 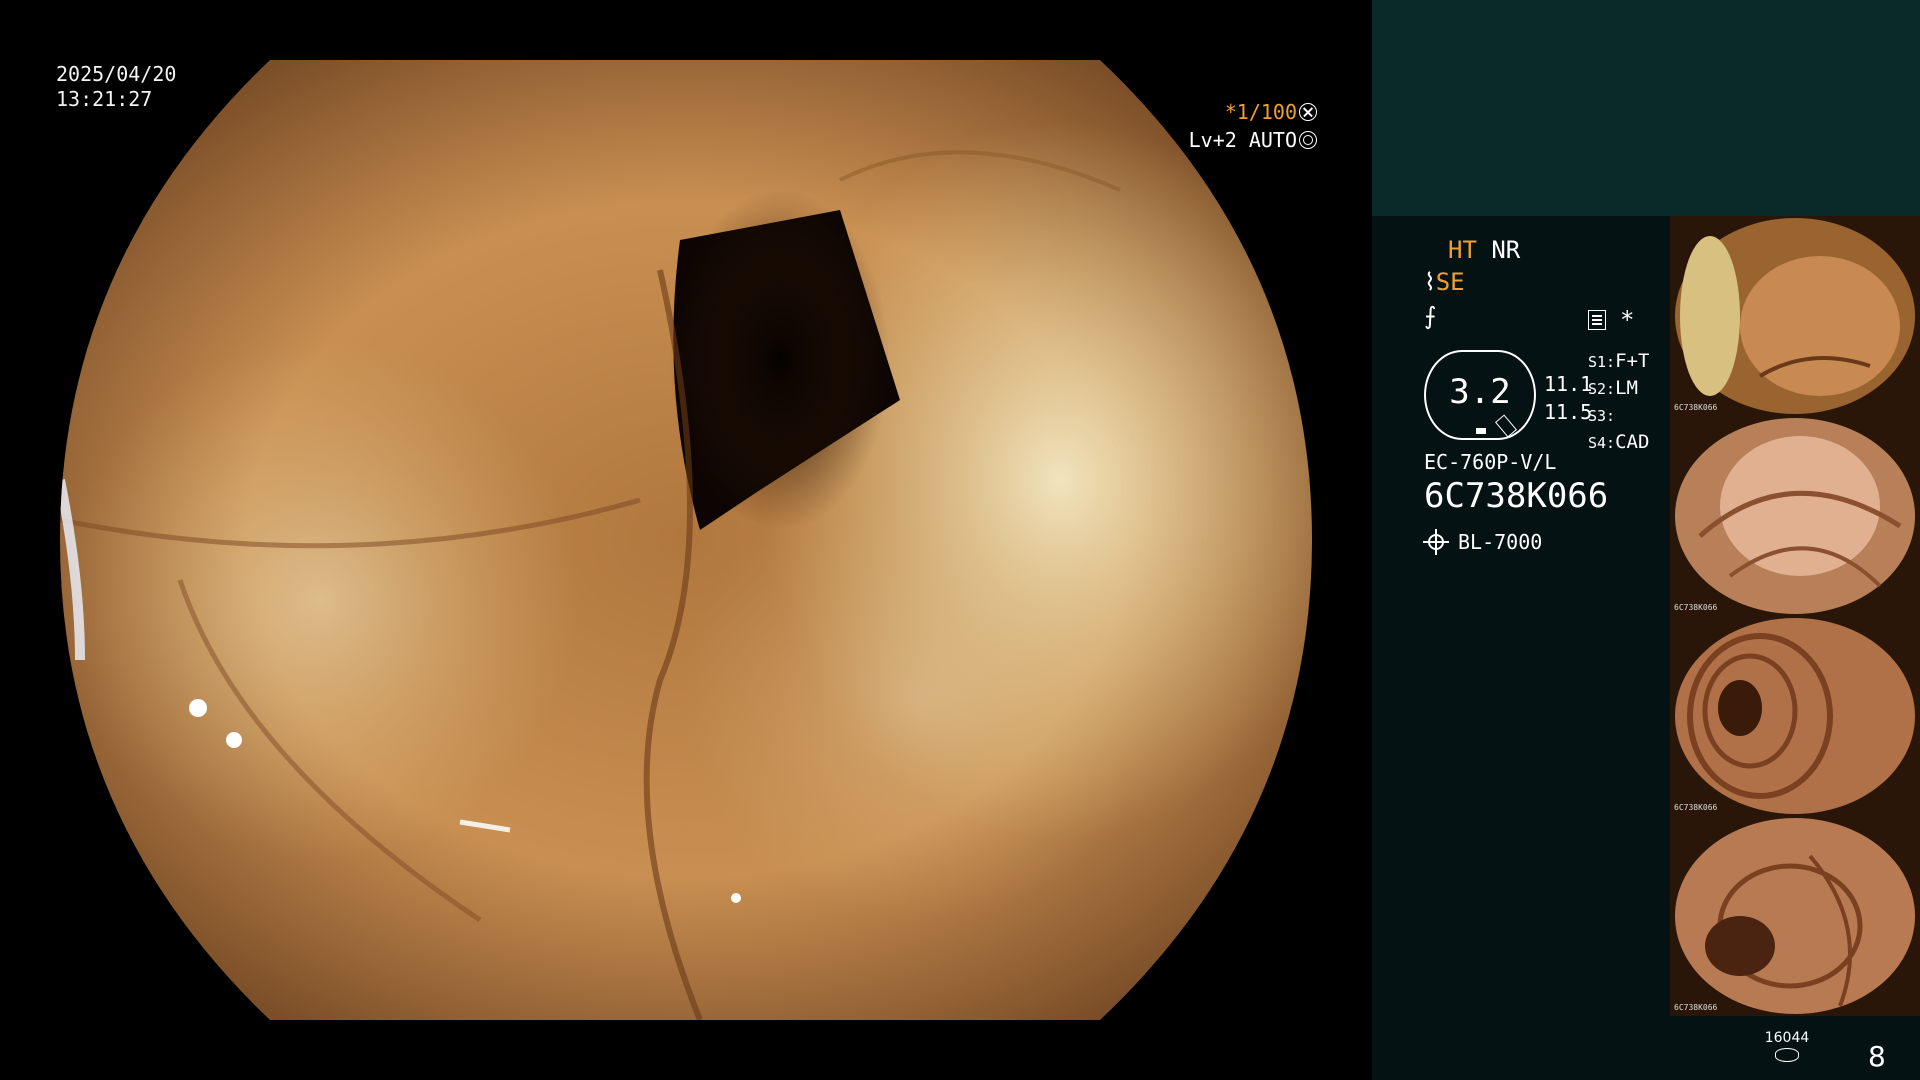 What do you see at coordinates (1787, 1055) in the screenshot?
I see `disk-icon` at bounding box center [1787, 1055].